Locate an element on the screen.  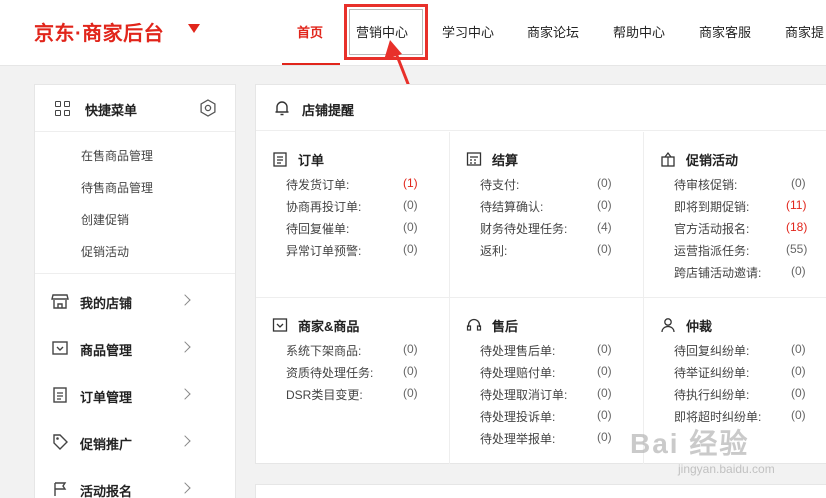
reminder-label: 异常订单预警: is located at coordinates (323, 250).